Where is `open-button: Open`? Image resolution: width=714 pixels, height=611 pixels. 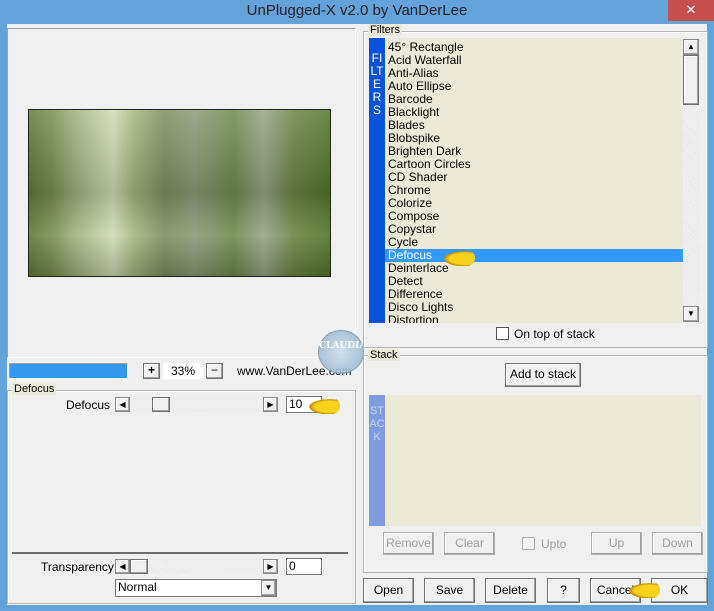
open-button: Open is located at coordinates (388, 590).